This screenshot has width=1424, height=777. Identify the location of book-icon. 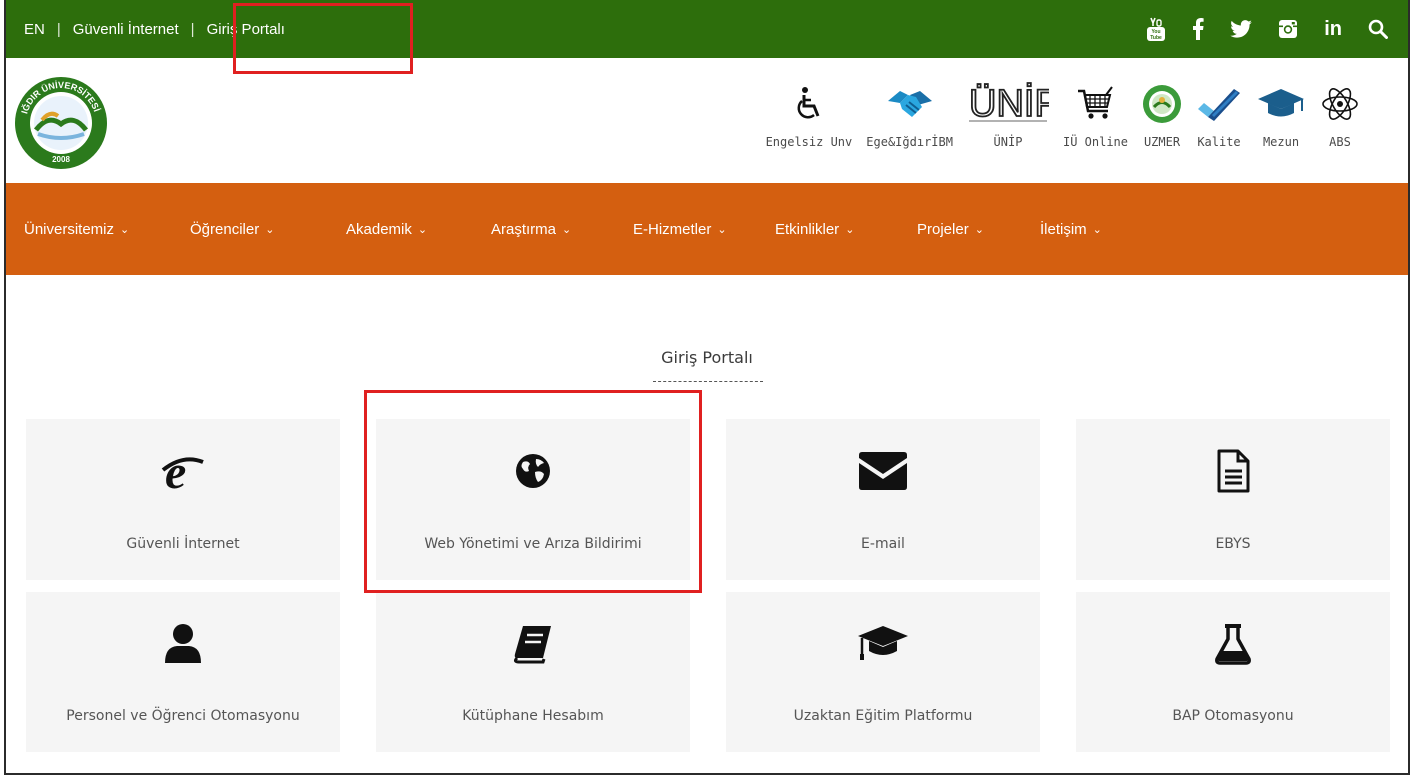
(533, 644).